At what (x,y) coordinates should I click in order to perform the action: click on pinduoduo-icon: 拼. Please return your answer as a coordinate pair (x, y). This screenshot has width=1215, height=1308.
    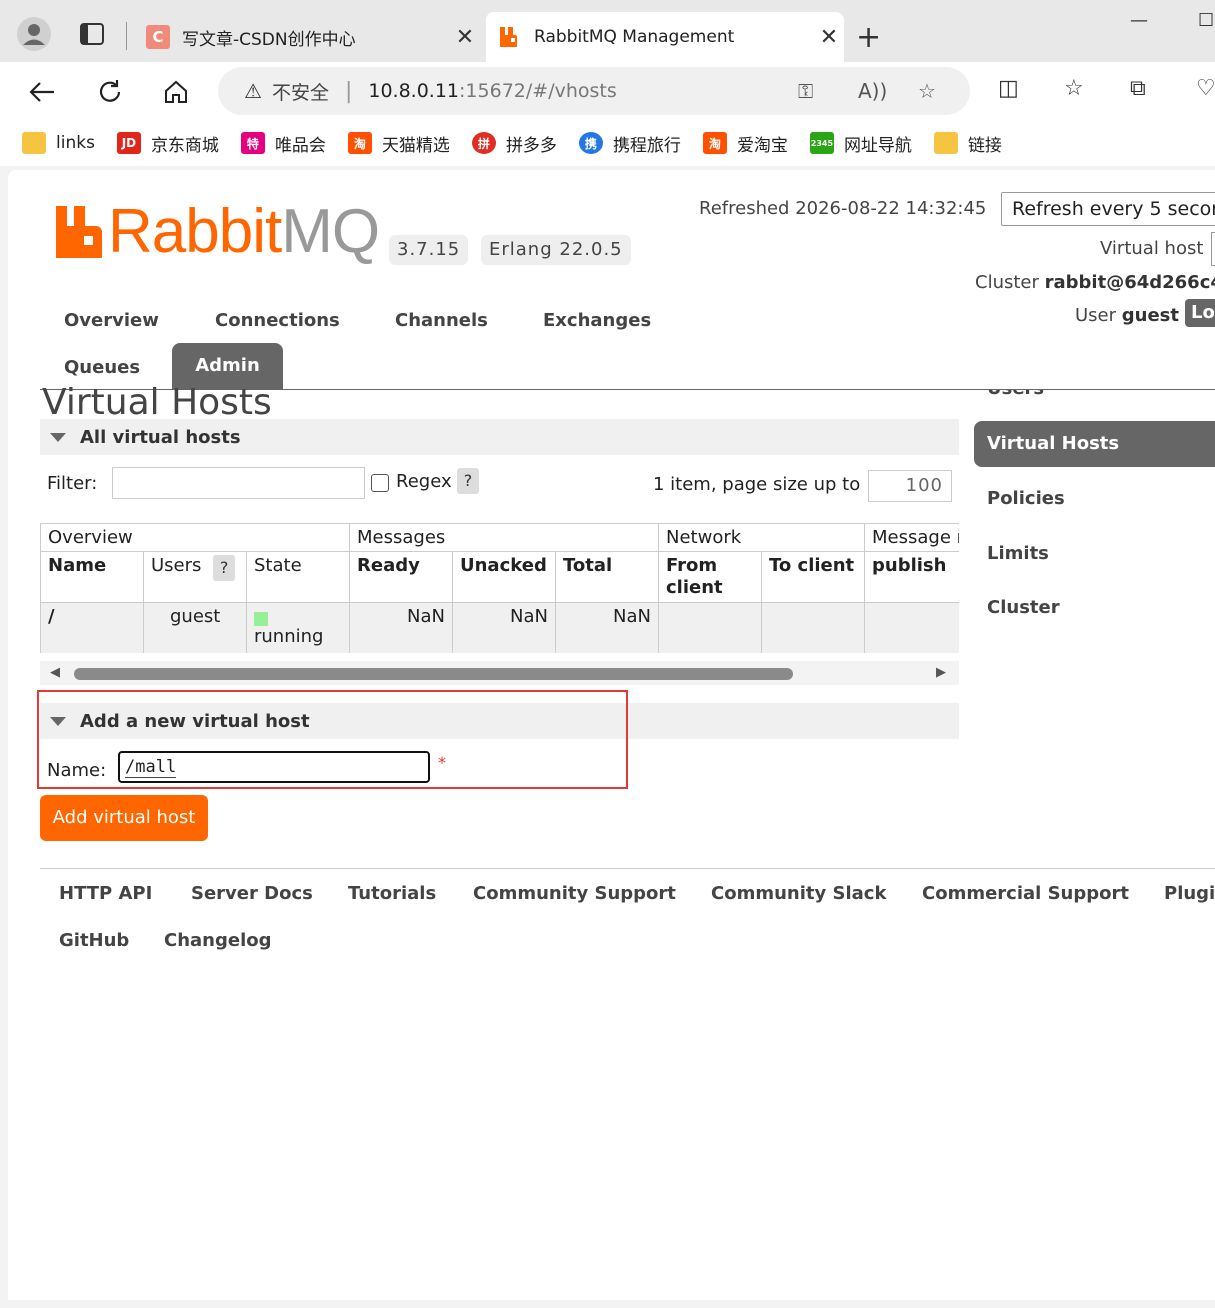
    Looking at the image, I should click on (483, 143).